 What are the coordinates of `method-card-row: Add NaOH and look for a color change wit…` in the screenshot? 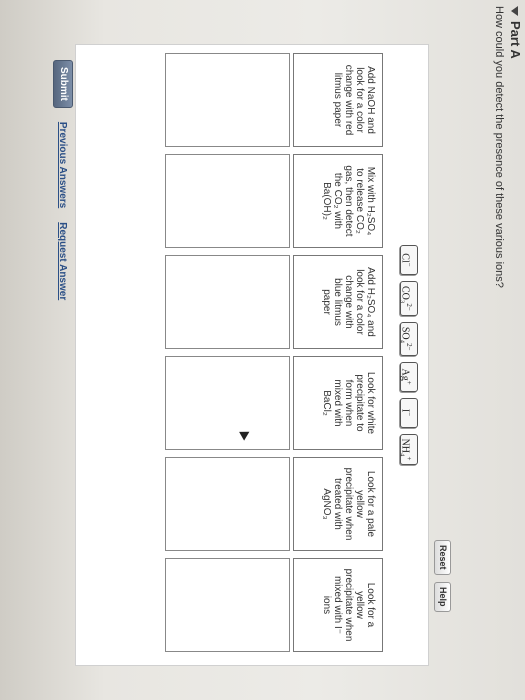 It's located at (338, 352).